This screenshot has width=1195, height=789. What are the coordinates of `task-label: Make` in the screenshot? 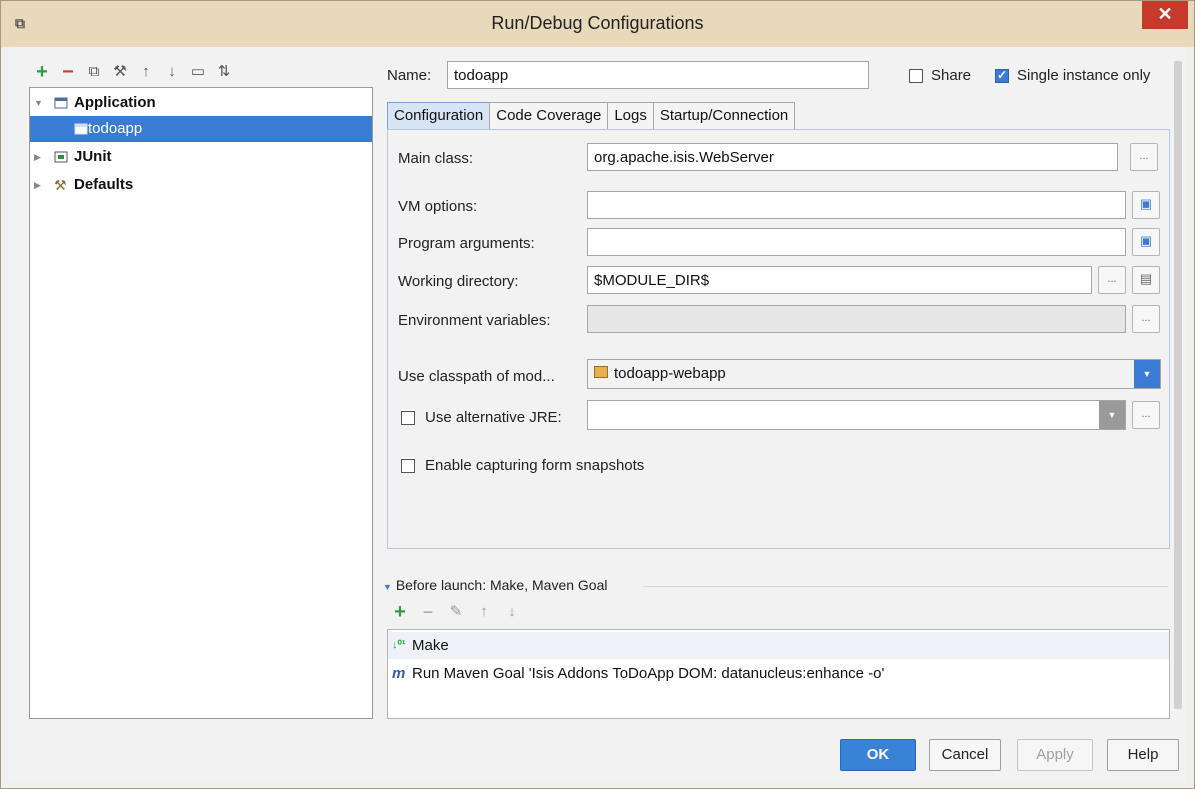 It's located at (430, 645).